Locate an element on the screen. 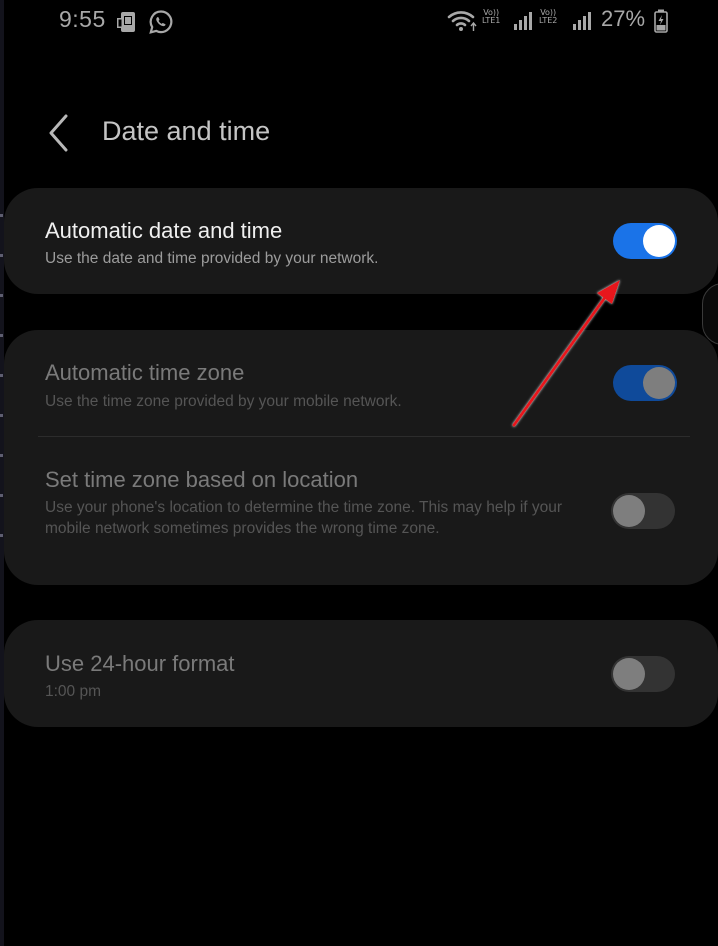  status-time: 9:55 is located at coordinates (82, 19).